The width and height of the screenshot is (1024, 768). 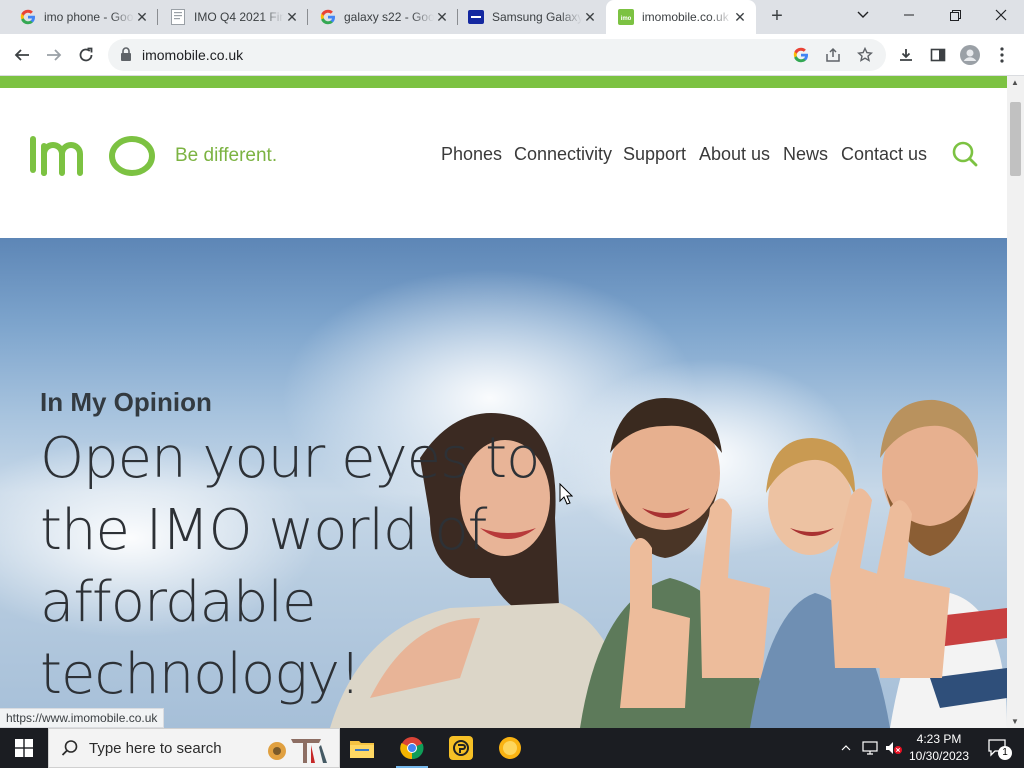 I want to click on brand-bar, so click(x=503, y=82).